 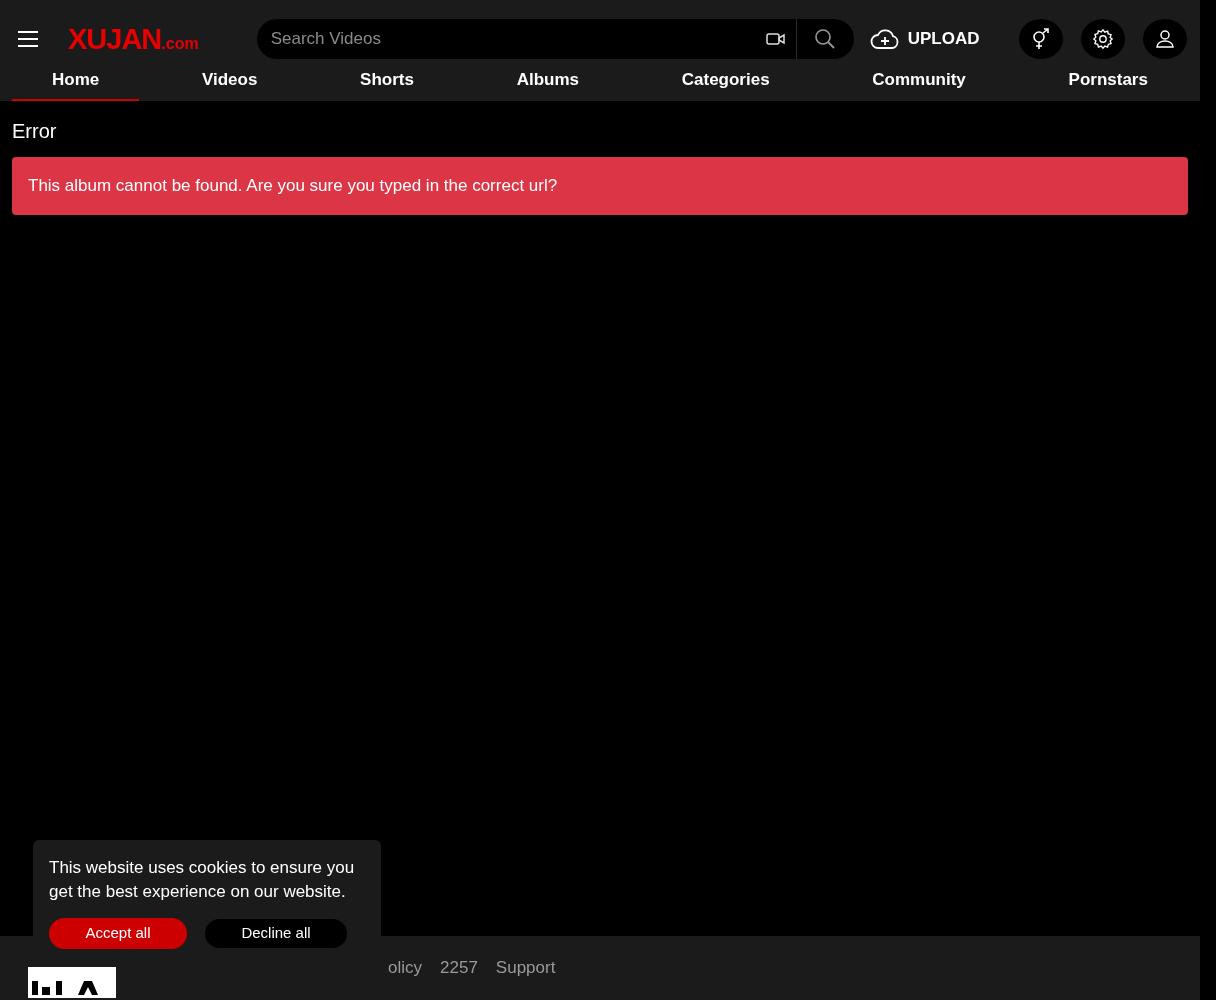 What do you see at coordinates (133, 39) in the screenshot?
I see `site-logo: XUJAN.com` at bounding box center [133, 39].